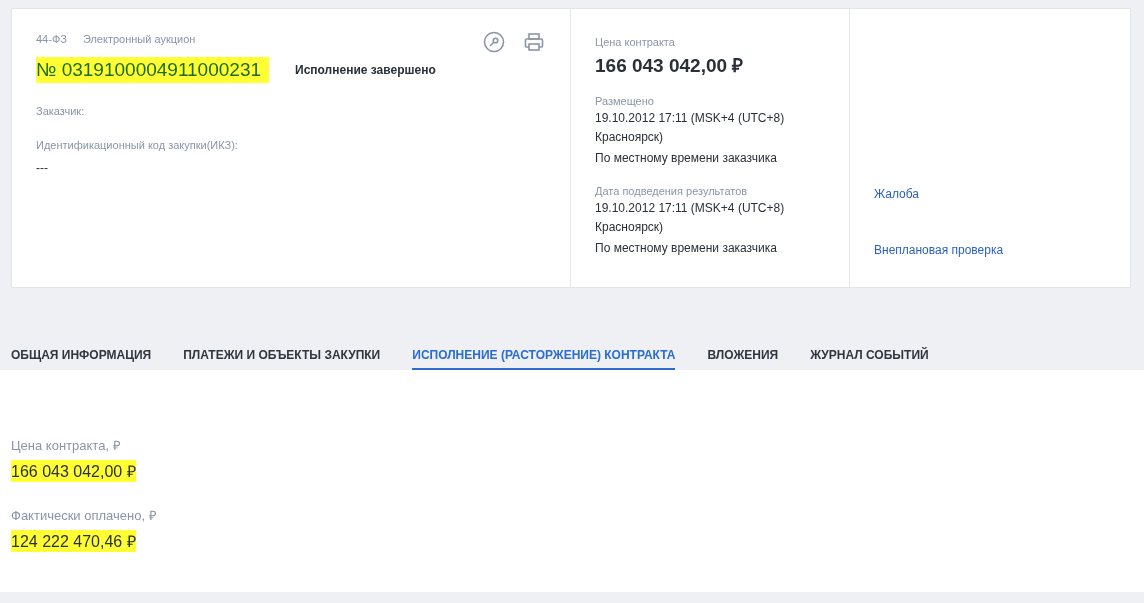 This screenshot has height=603, width=1144. I want to click on detail-label: Цена контракта, ₽, so click(66, 445).